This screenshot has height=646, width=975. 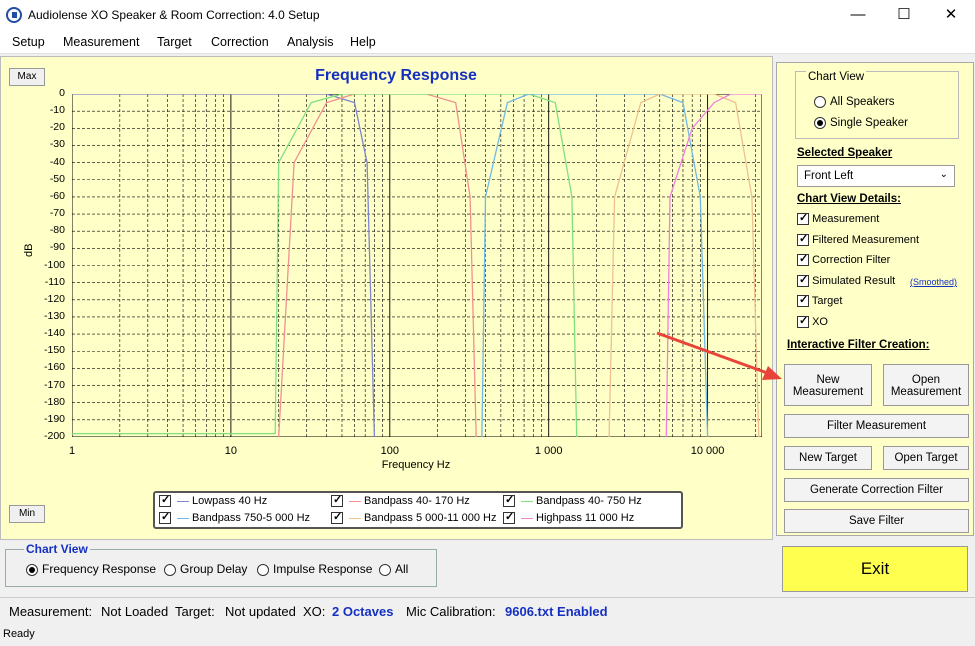 I want to click on bottom-chart-view-title: Chart View, so click(x=57, y=549).